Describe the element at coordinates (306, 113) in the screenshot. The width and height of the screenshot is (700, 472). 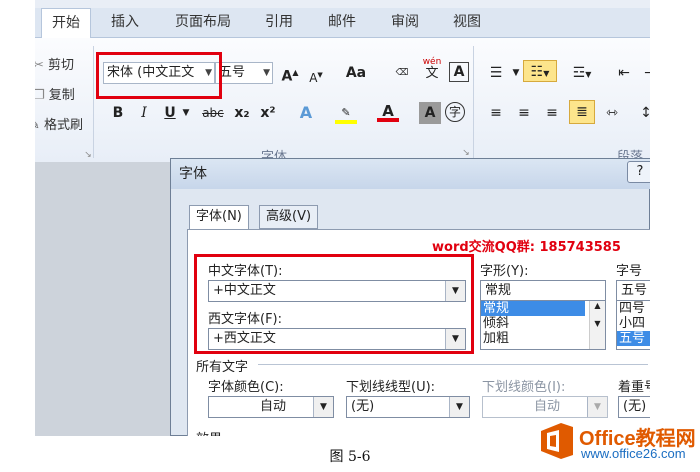
I see `text-effects-button: A` at that location.